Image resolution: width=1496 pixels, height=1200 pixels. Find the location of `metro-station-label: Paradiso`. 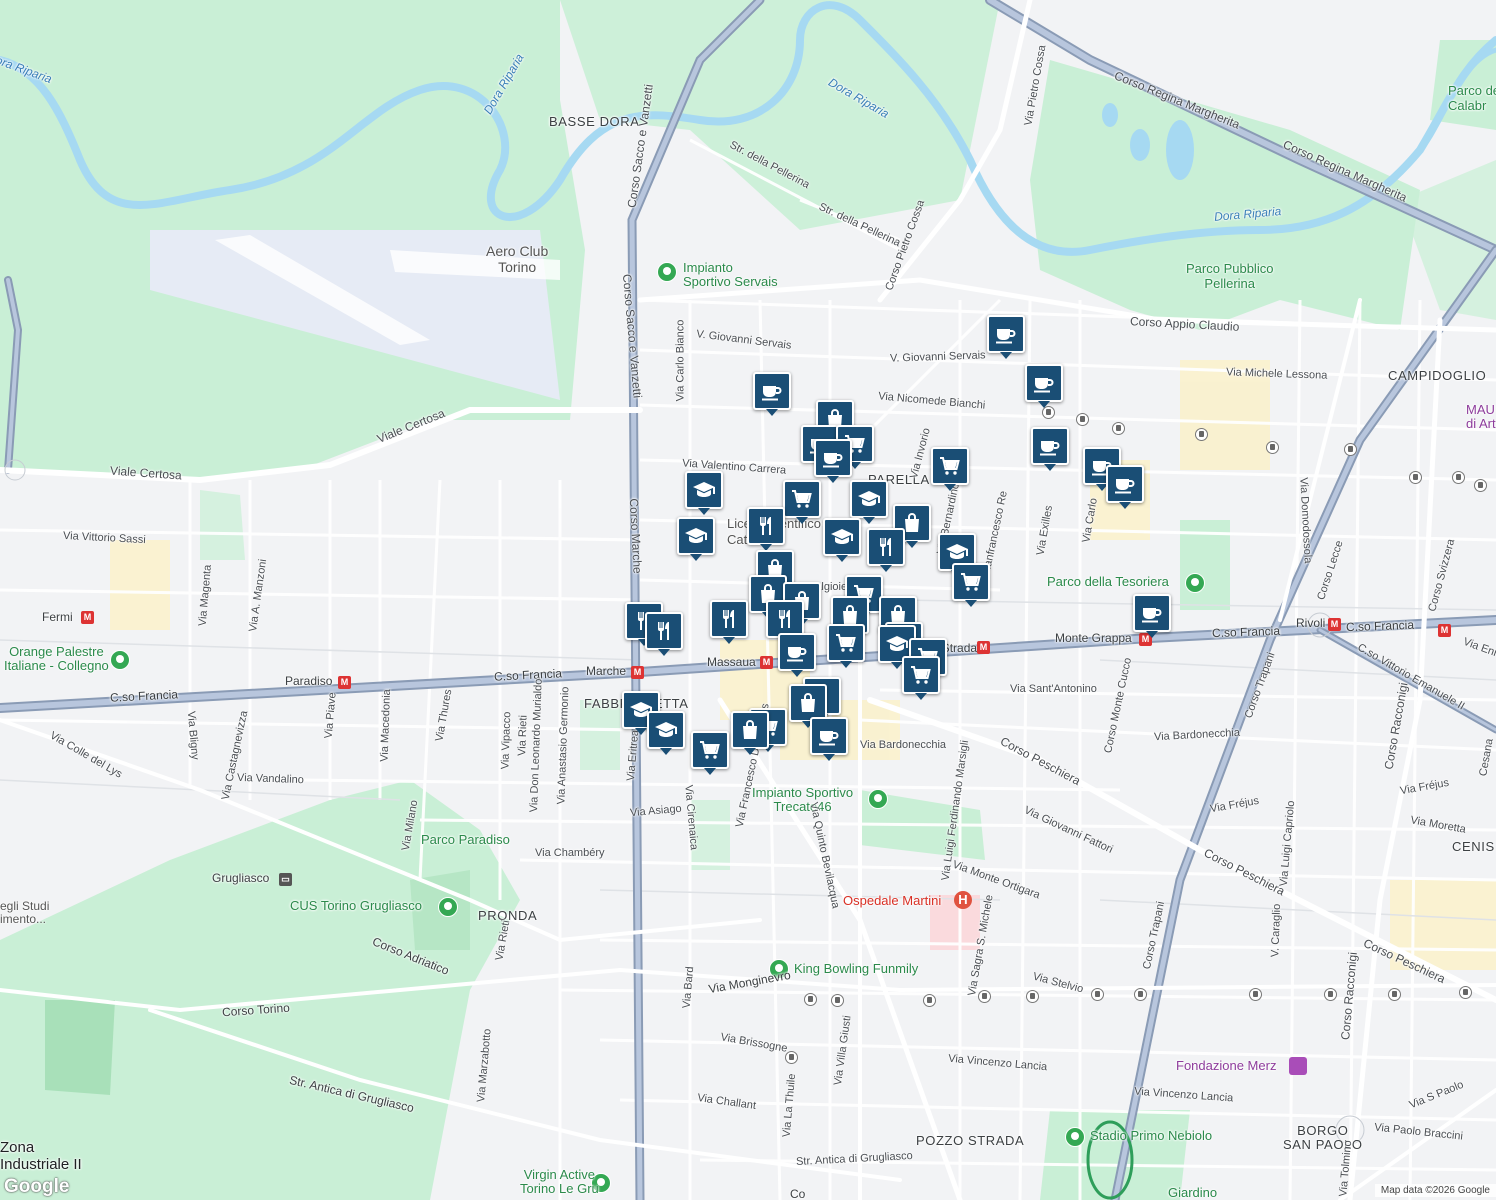

metro-station-label: Paradiso is located at coordinates (308, 681).